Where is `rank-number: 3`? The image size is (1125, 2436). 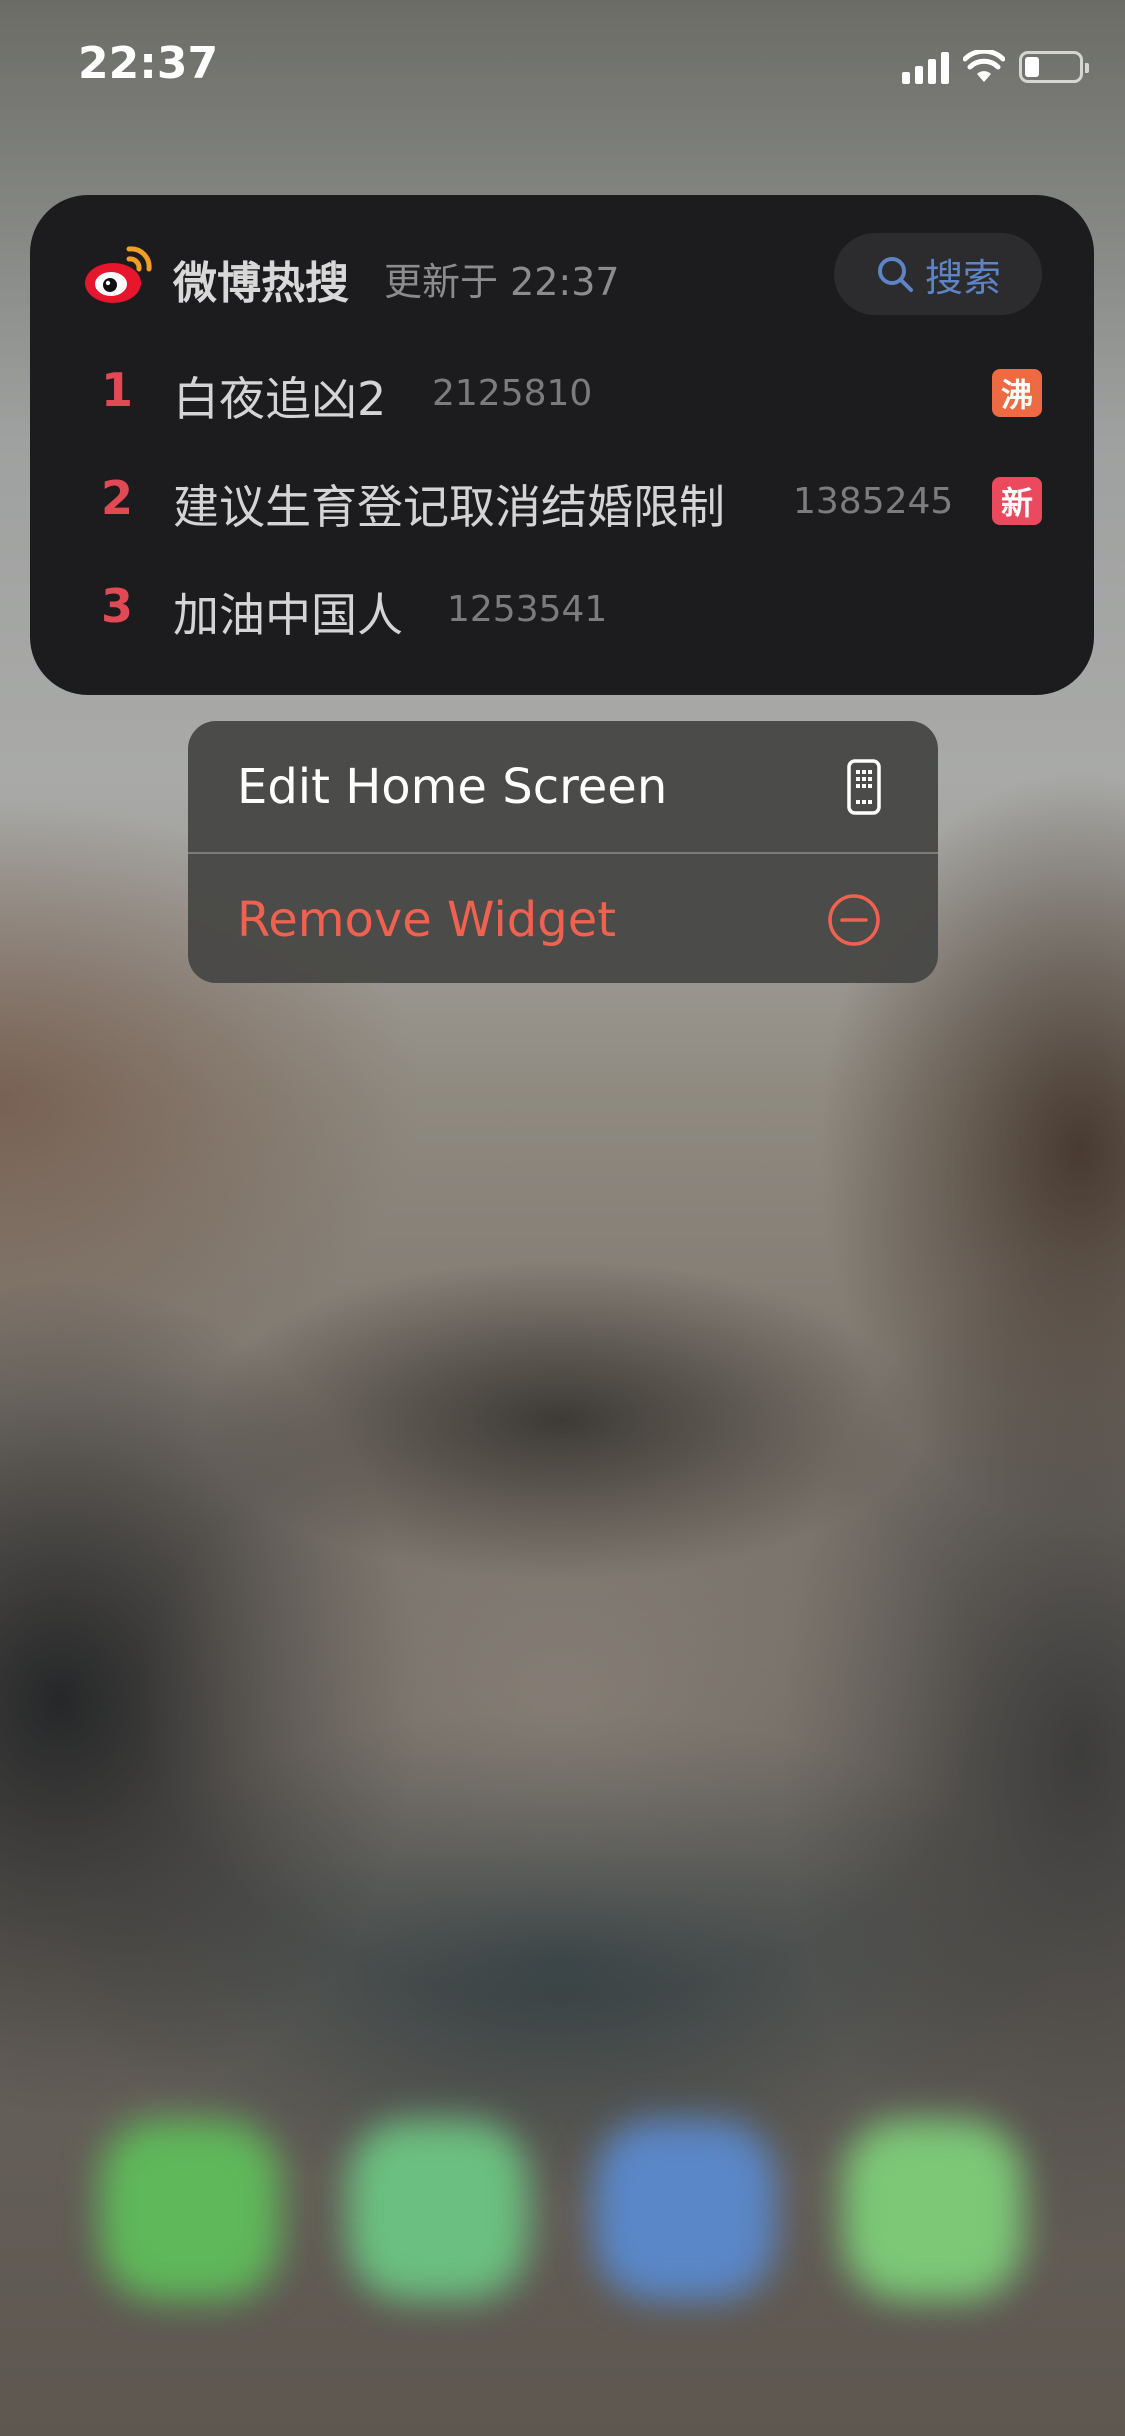
rank-number: 3 is located at coordinates (116, 606).